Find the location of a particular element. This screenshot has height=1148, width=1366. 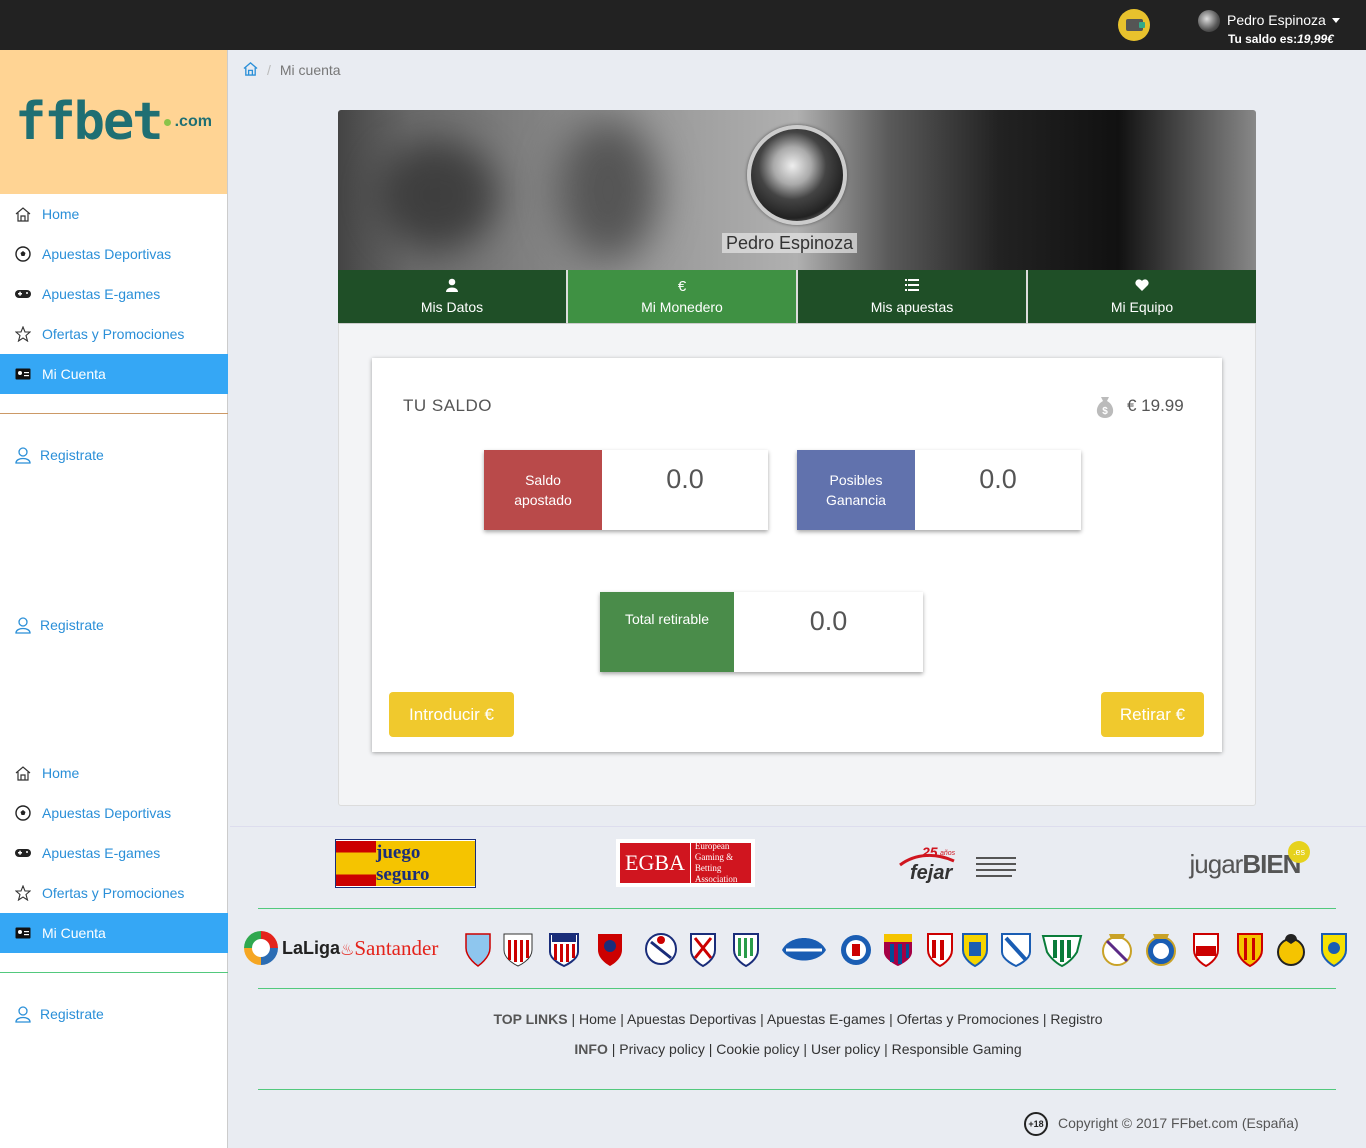

real-madrid-crest-icon is located at coordinates (1117, 949).